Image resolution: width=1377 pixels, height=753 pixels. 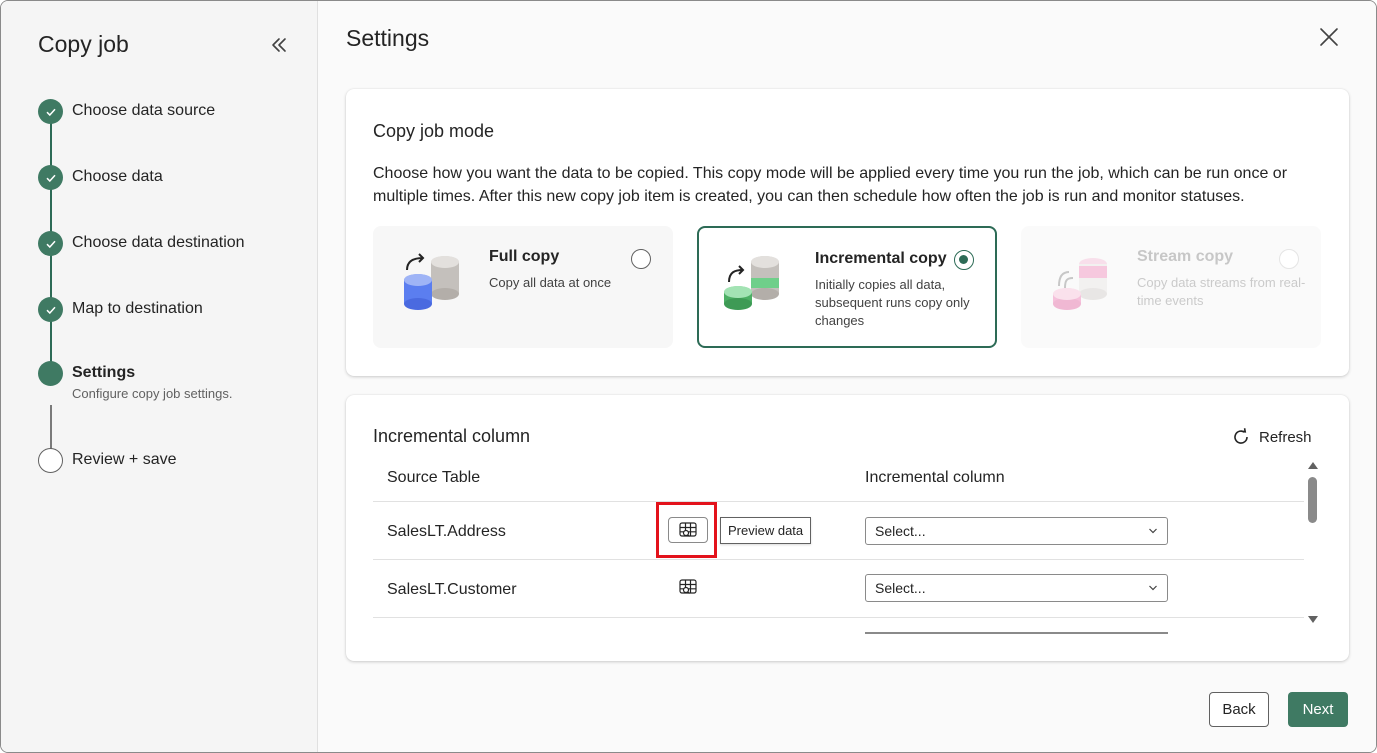 I want to click on column-header-incremental-column: Incremental column, so click(x=935, y=477).